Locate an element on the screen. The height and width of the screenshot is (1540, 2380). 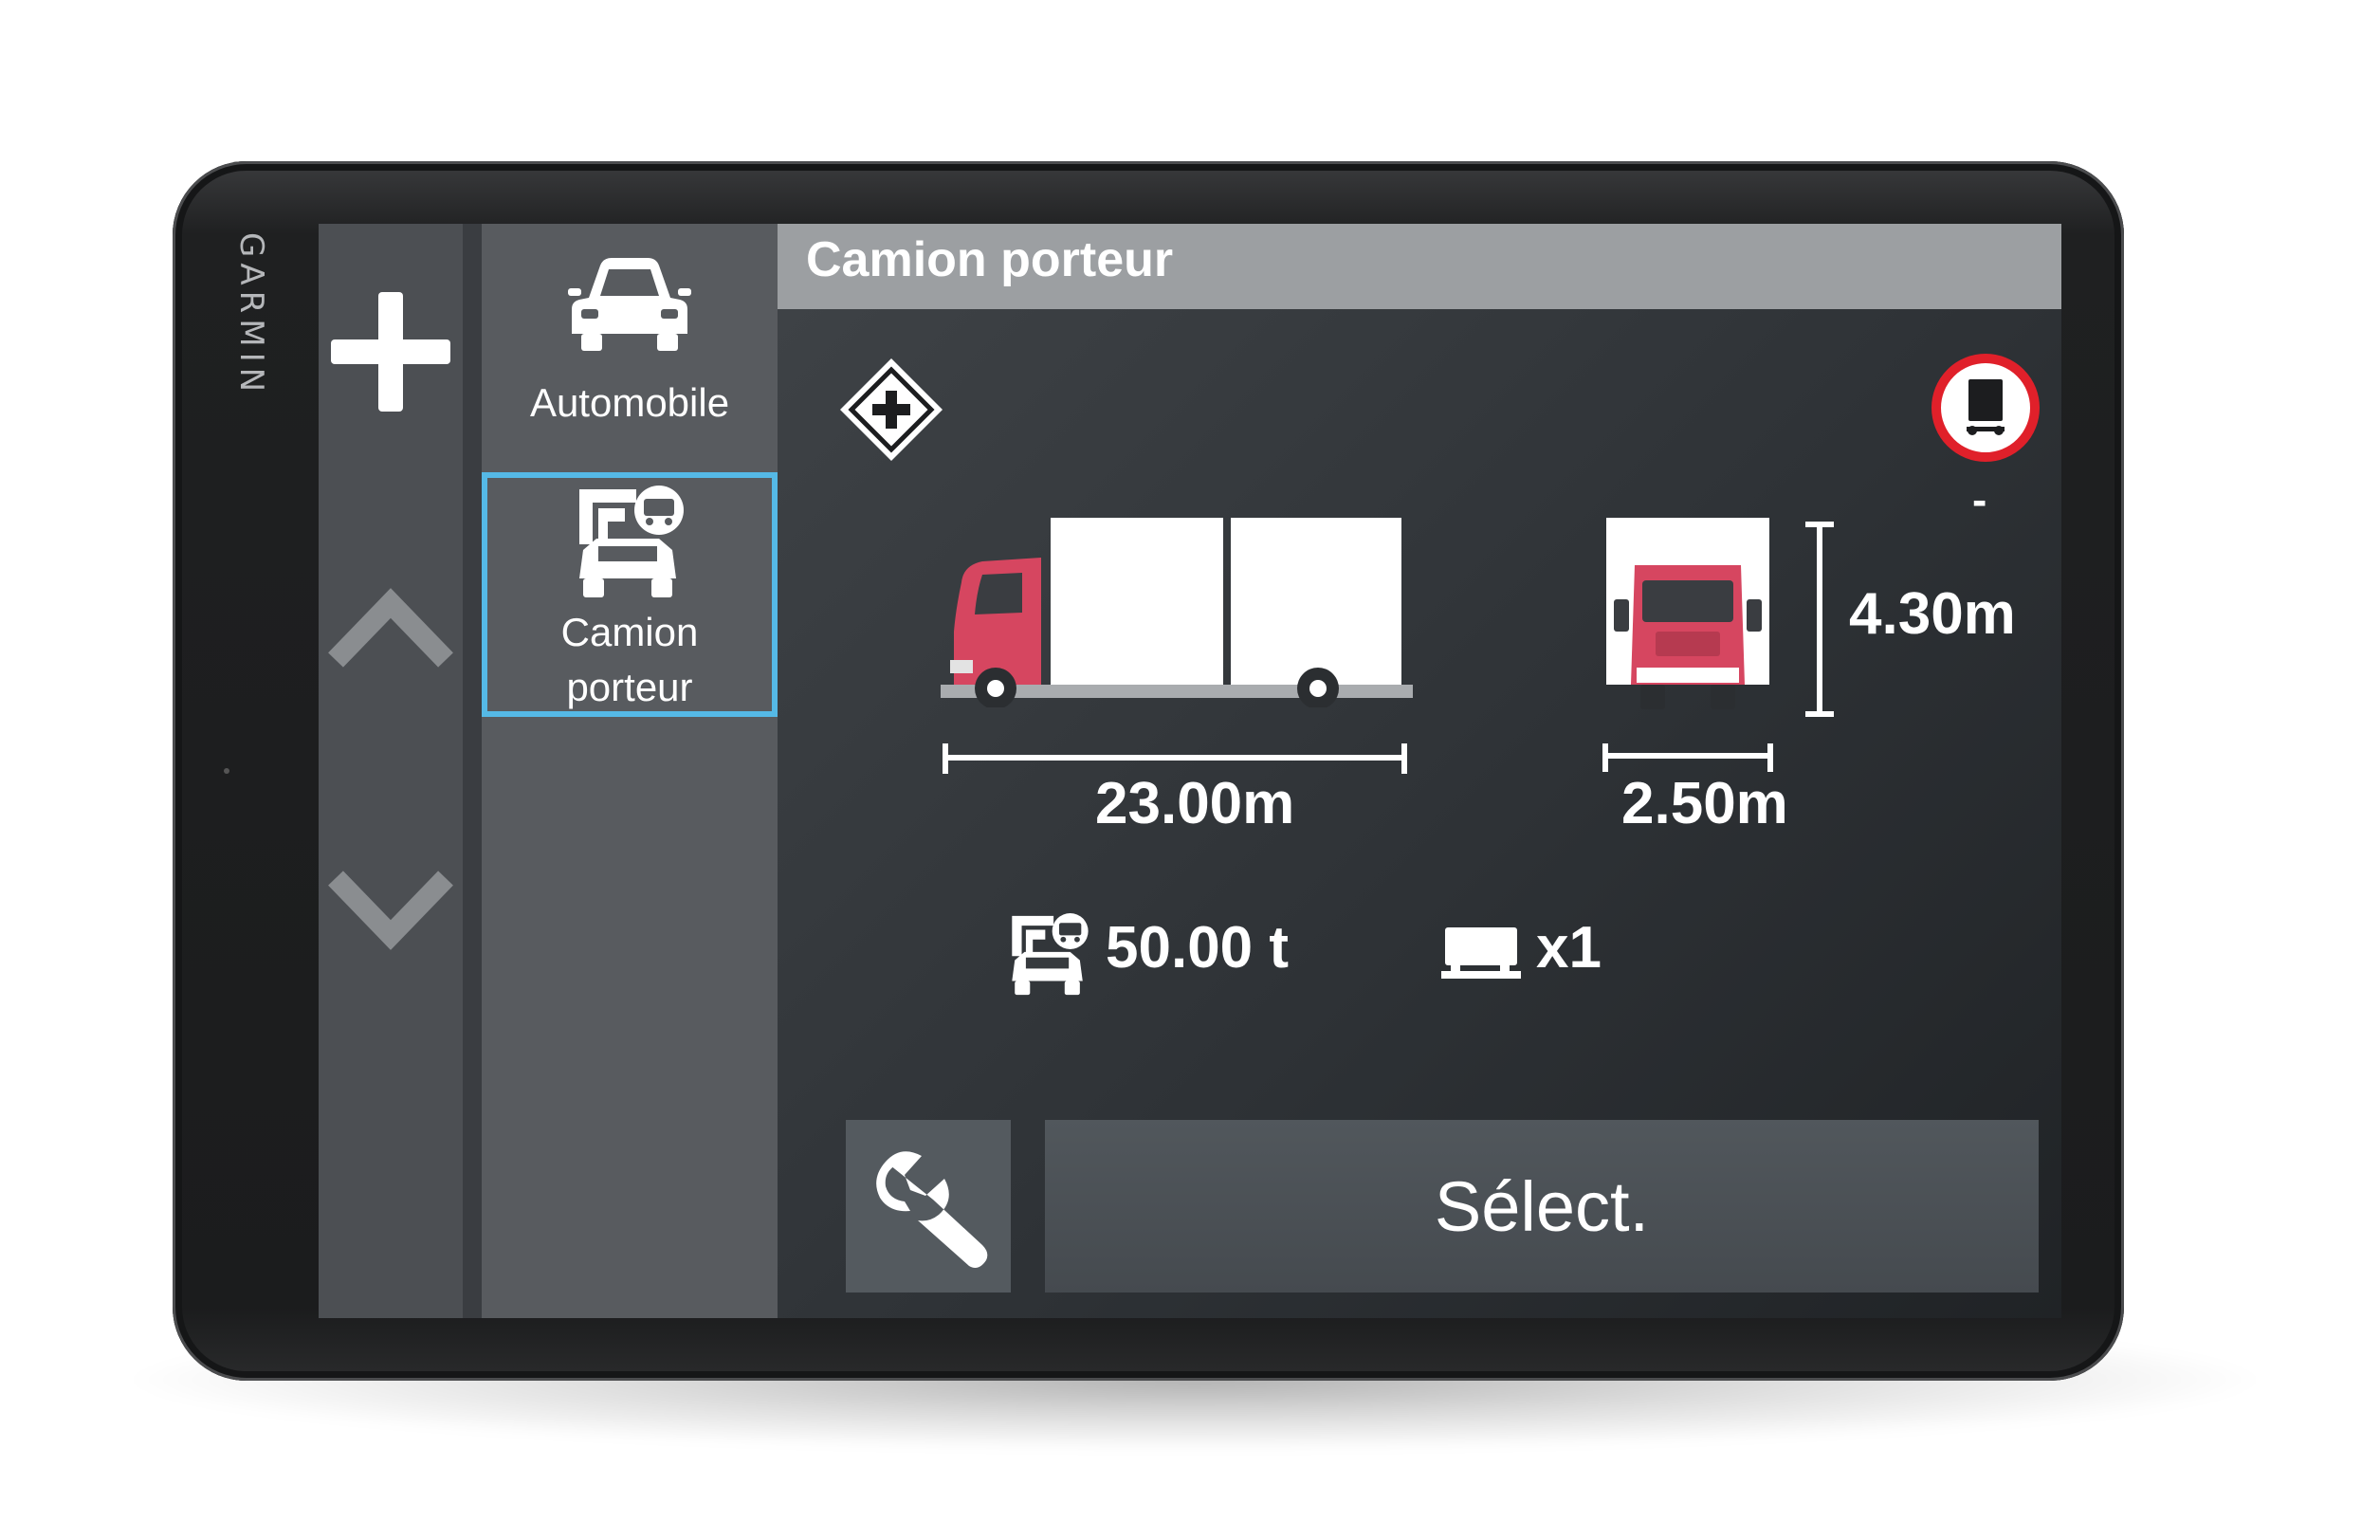
profile-item-camion-porteur: Camion porteur is located at coordinates (630, 594).